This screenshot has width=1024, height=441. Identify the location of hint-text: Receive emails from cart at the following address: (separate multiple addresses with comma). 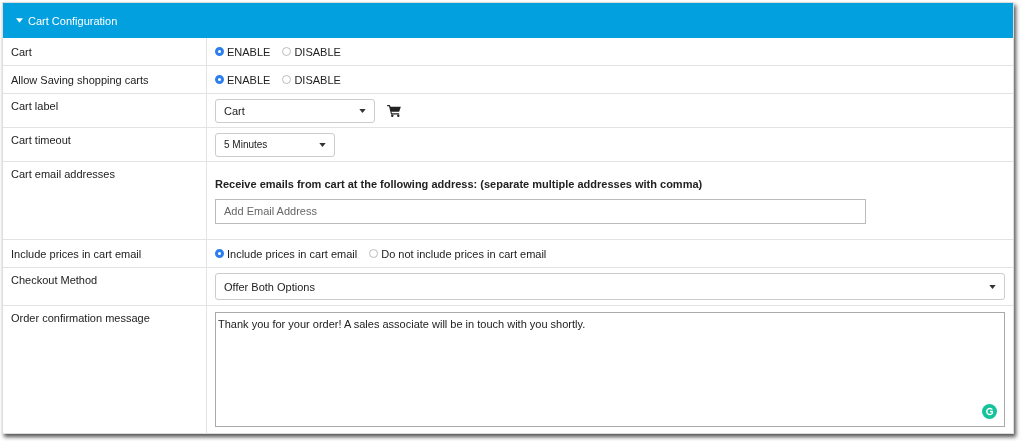
(459, 183).